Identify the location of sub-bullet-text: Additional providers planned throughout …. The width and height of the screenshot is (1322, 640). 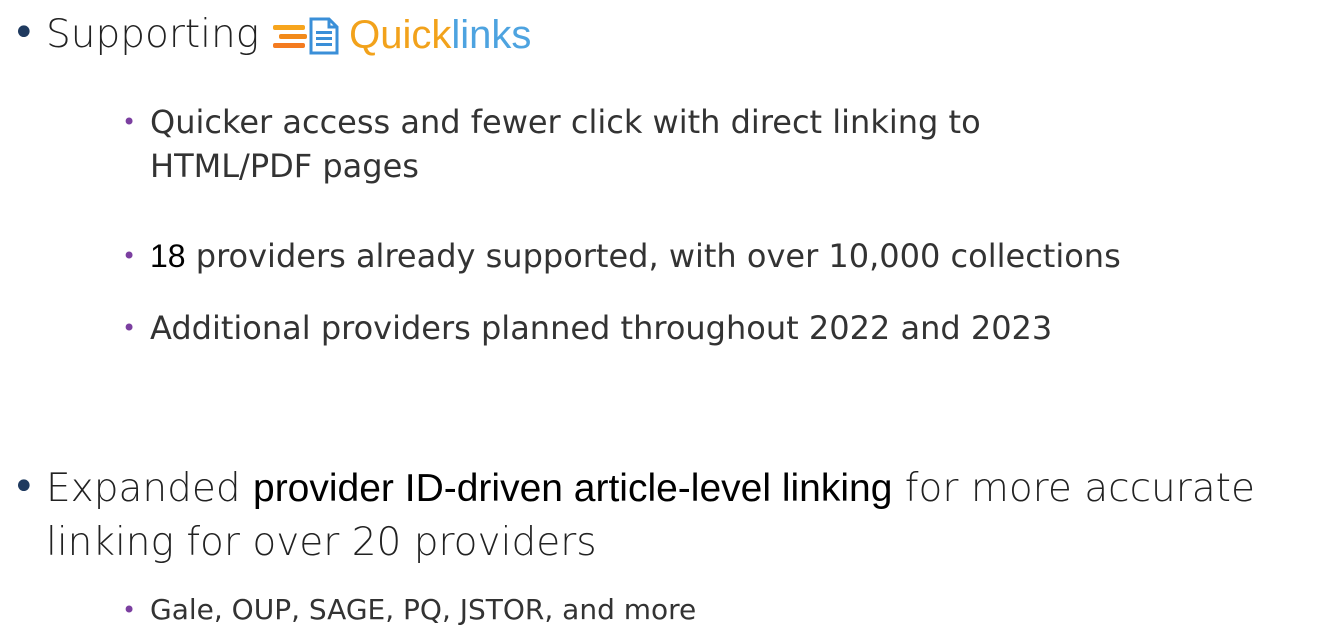
(601, 328).